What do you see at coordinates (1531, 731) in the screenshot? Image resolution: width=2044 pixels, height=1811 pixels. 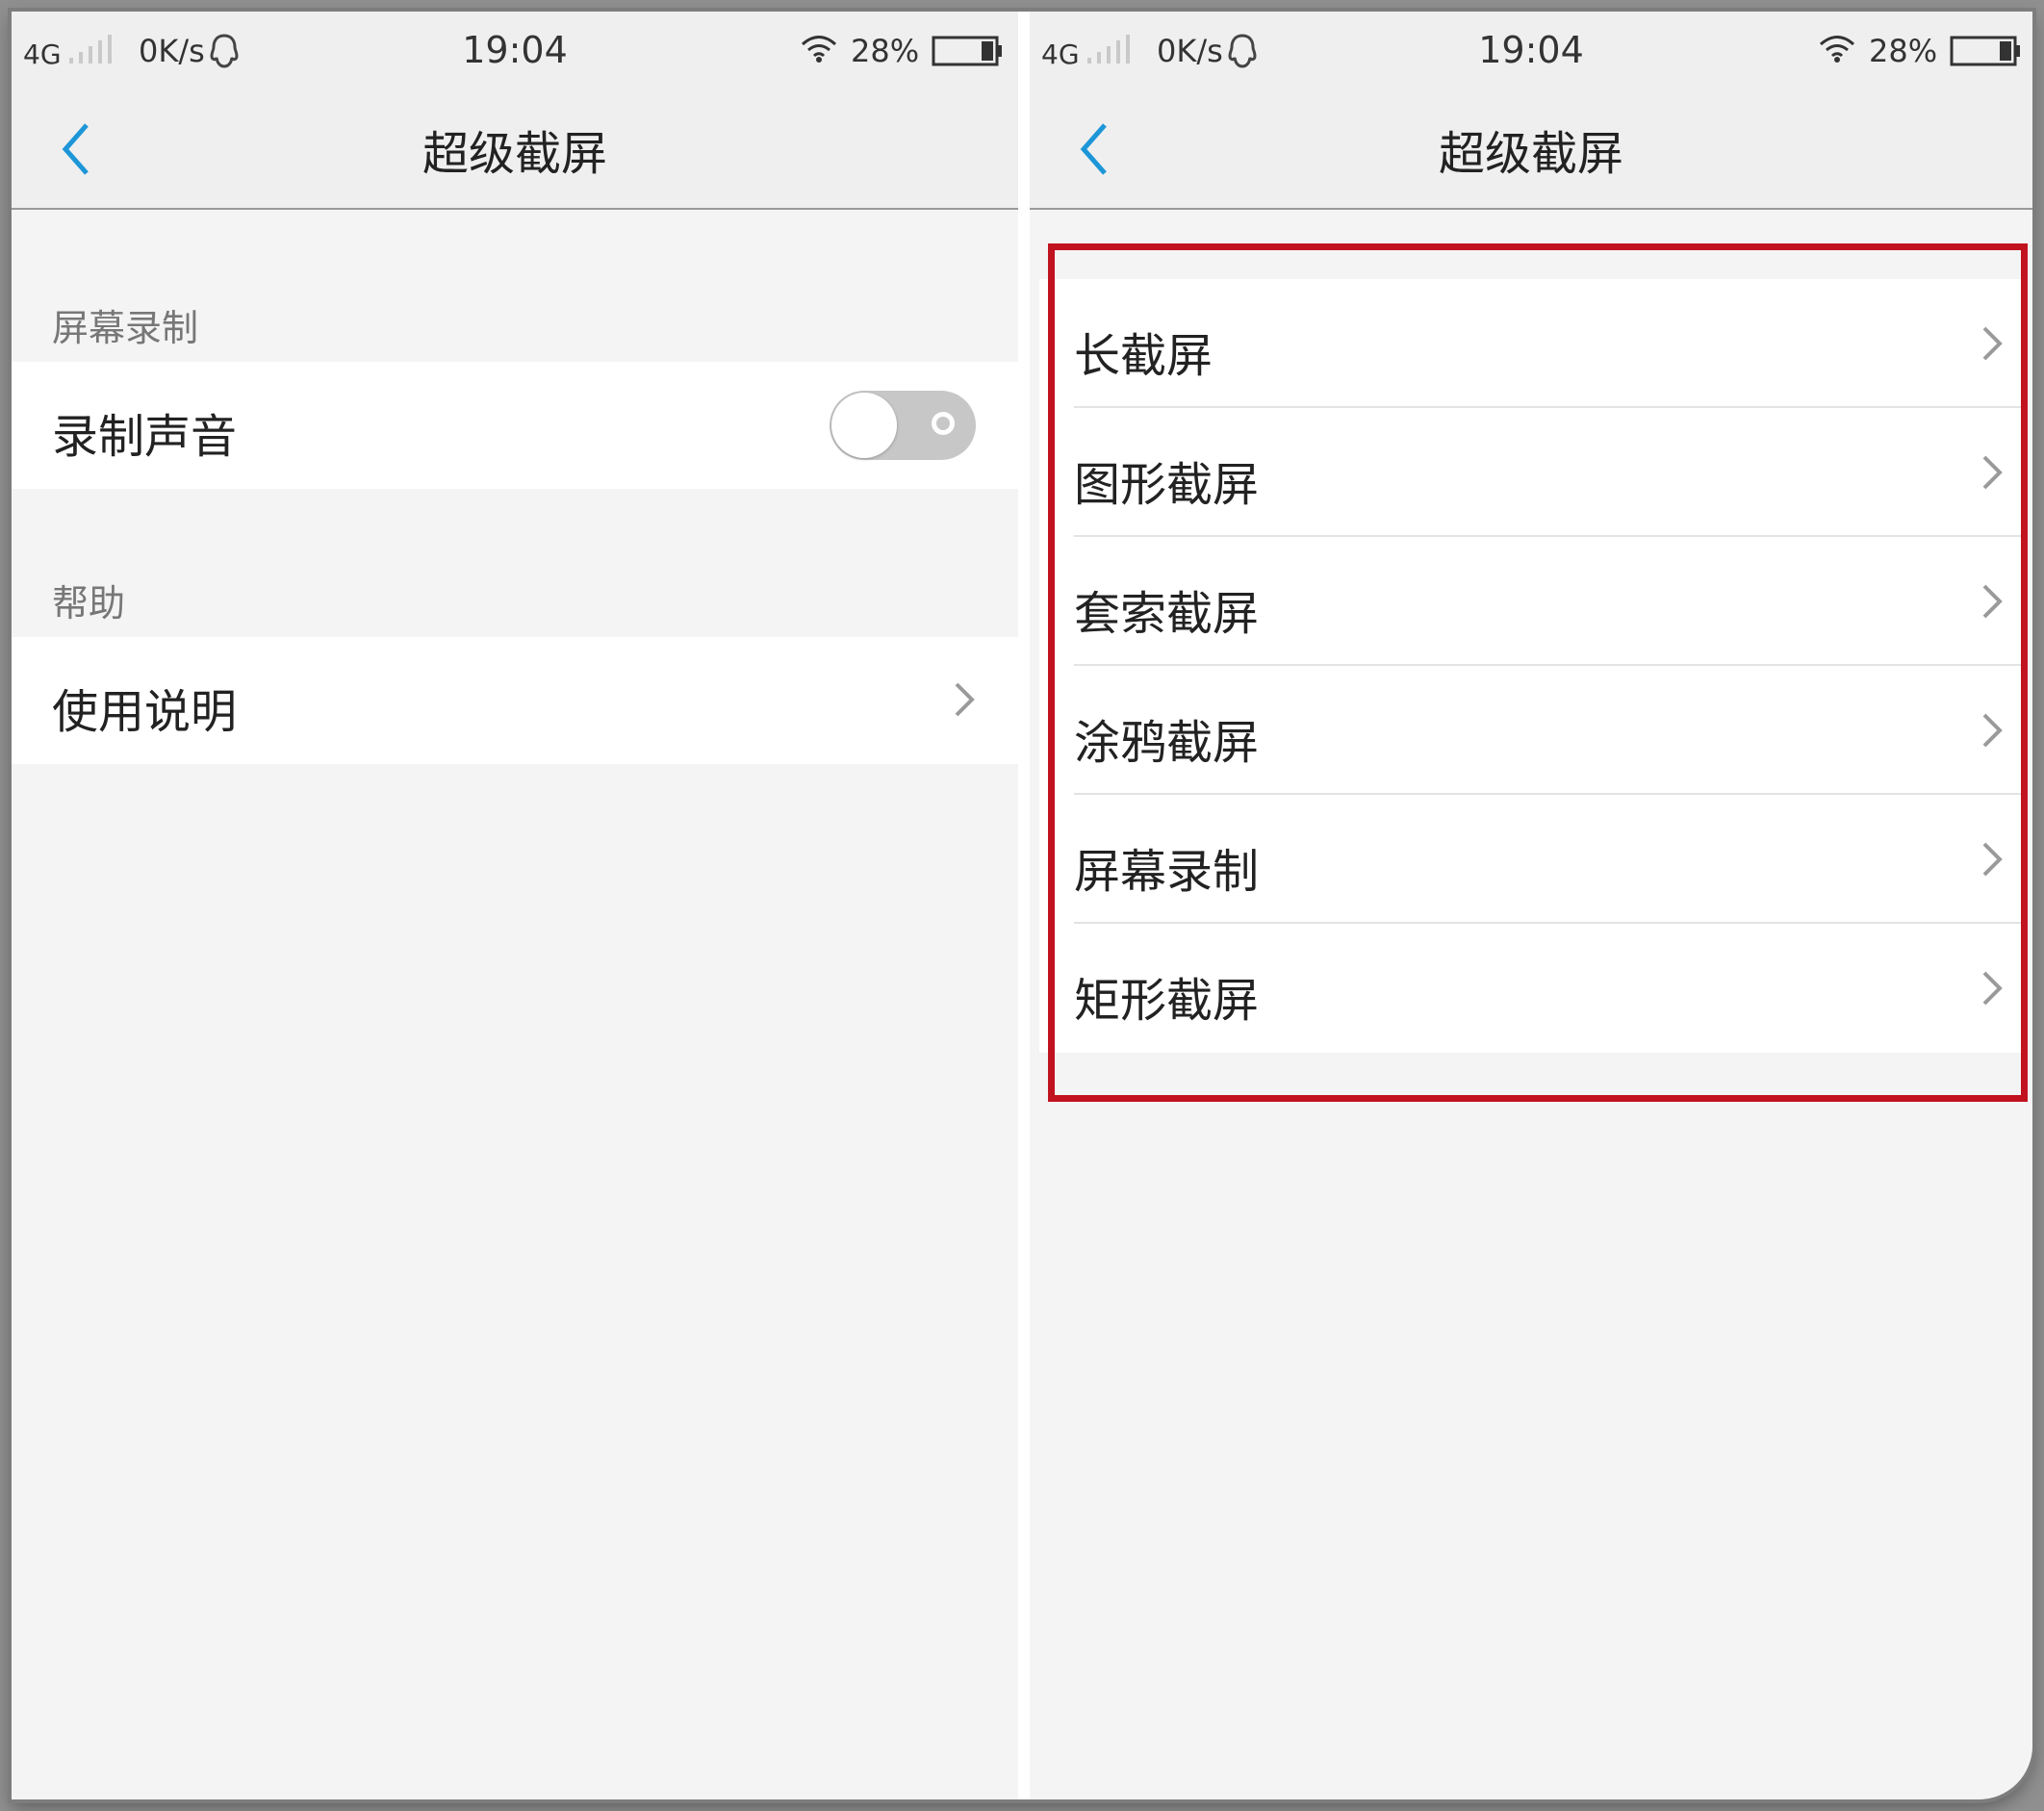 I see `doodle-screenshot-row: 涂鸦截屏` at bounding box center [1531, 731].